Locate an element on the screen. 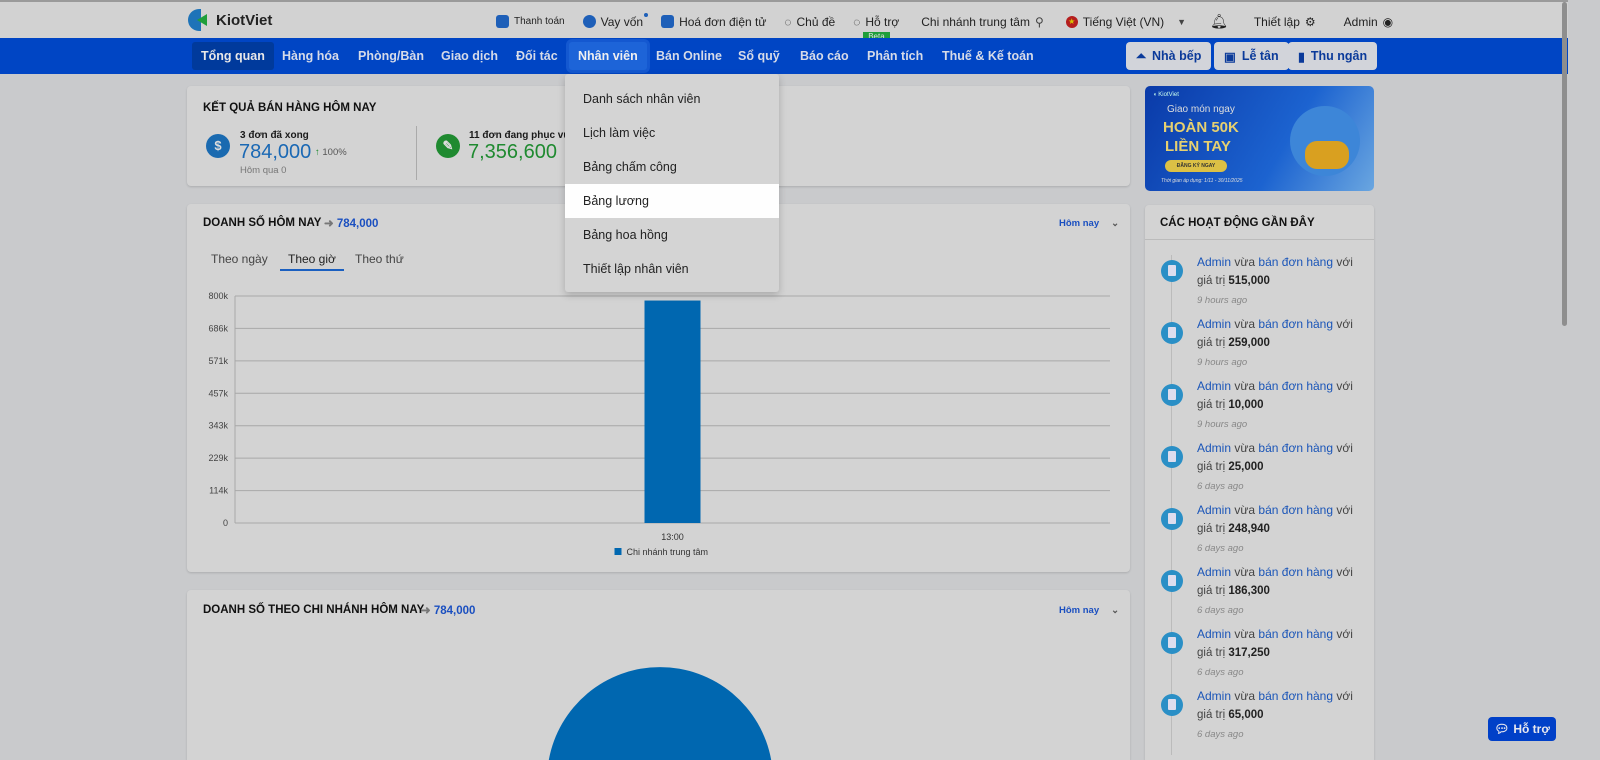 This screenshot has height=760, width=1600. legend-swatch is located at coordinates (618, 551).